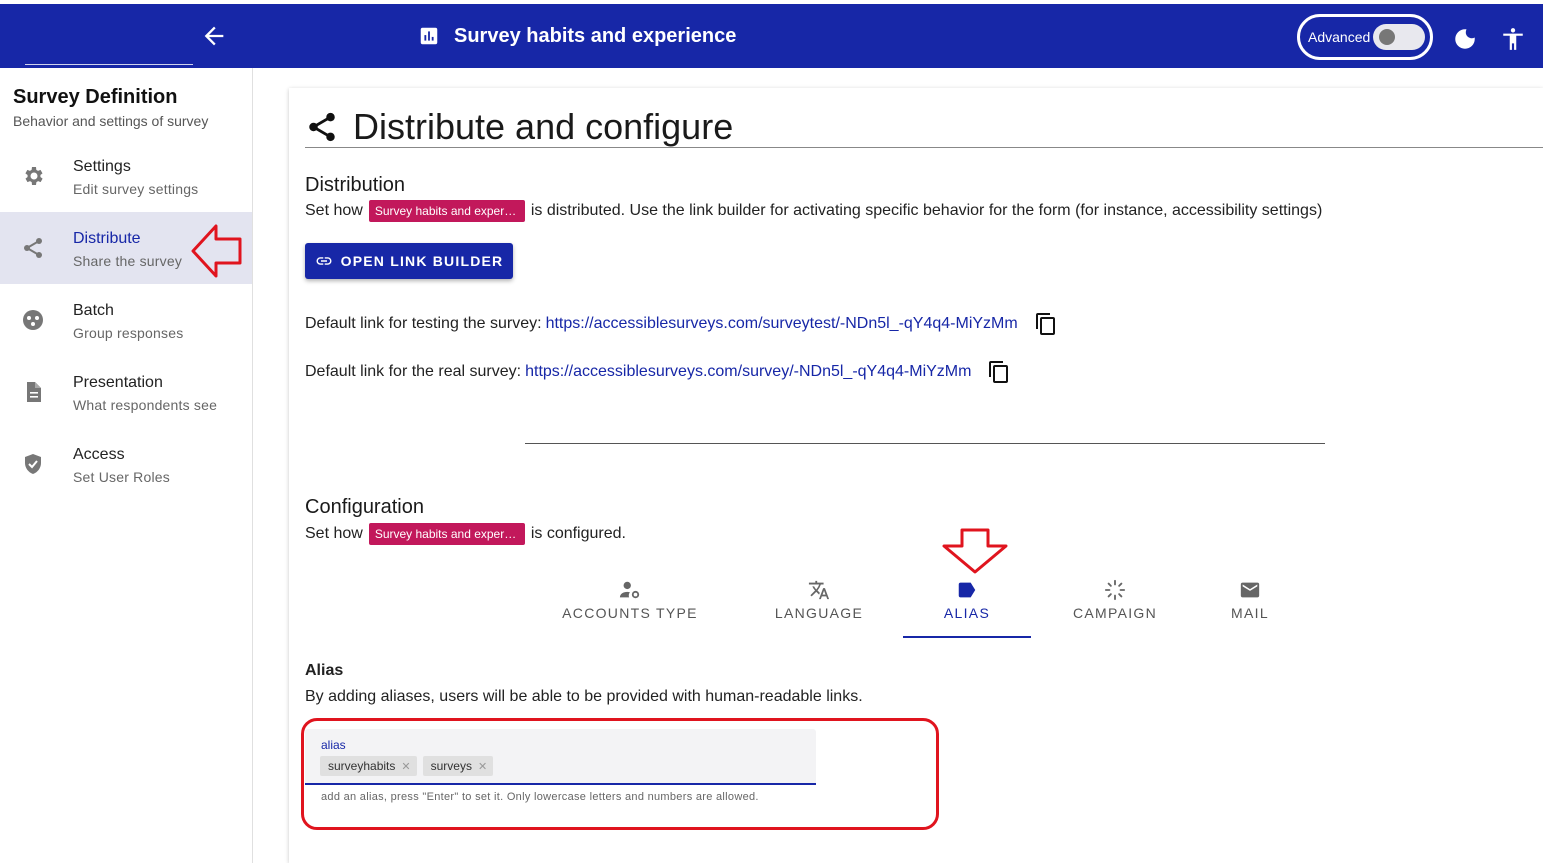  I want to click on sidebar-item-sublabel: What respondents see, so click(145, 405).